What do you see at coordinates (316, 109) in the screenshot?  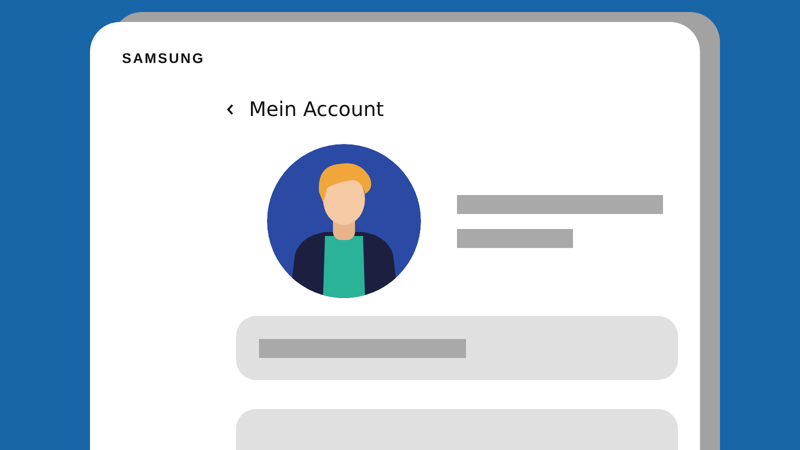 I see `page-title: Mein Account` at bounding box center [316, 109].